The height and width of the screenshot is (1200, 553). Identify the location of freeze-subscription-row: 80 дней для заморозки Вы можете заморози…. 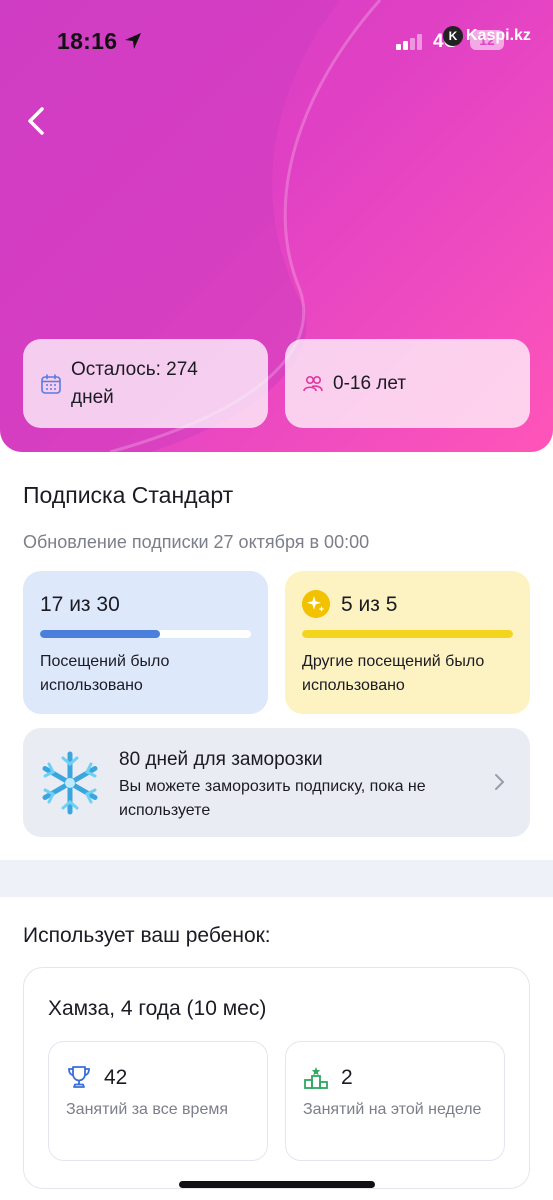
(276, 782).